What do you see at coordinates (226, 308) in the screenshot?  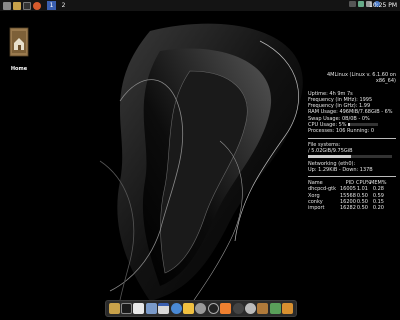 I see `music-icon` at bounding box center [226, 308].